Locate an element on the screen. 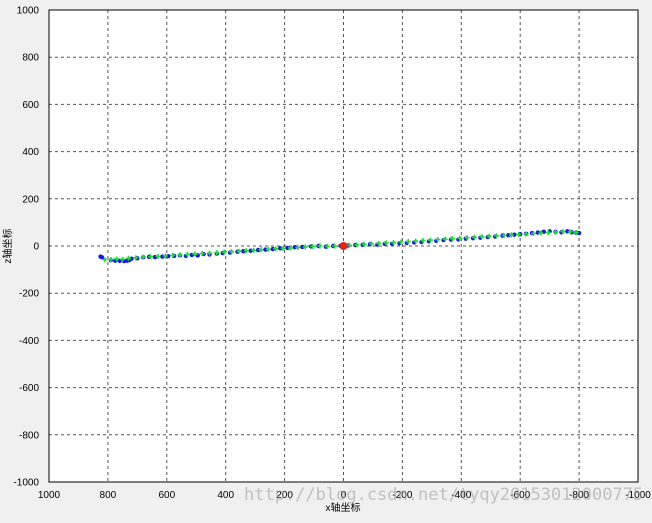 Image resolution: width=652 pixels, height=523 pixels. y-tick-label: -400 is located at coordinates (29, 341).